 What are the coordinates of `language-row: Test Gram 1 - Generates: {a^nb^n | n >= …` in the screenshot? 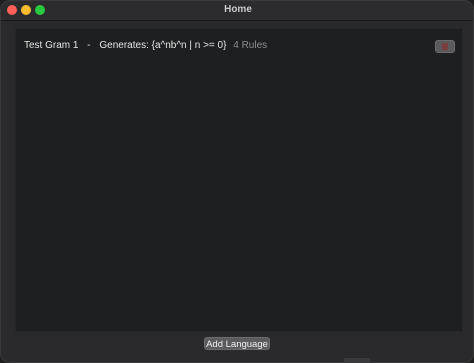 It's located at (145, 45).